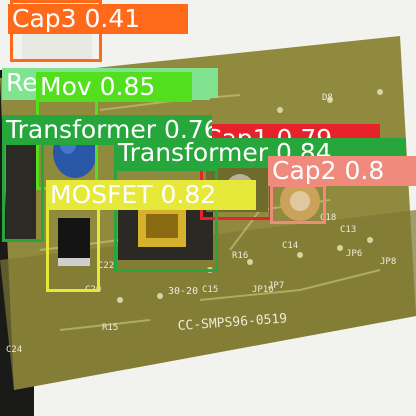  Describe the element at coordinates (23, 191) in the screenshot. I see `bbox-transformer-left` at that location.